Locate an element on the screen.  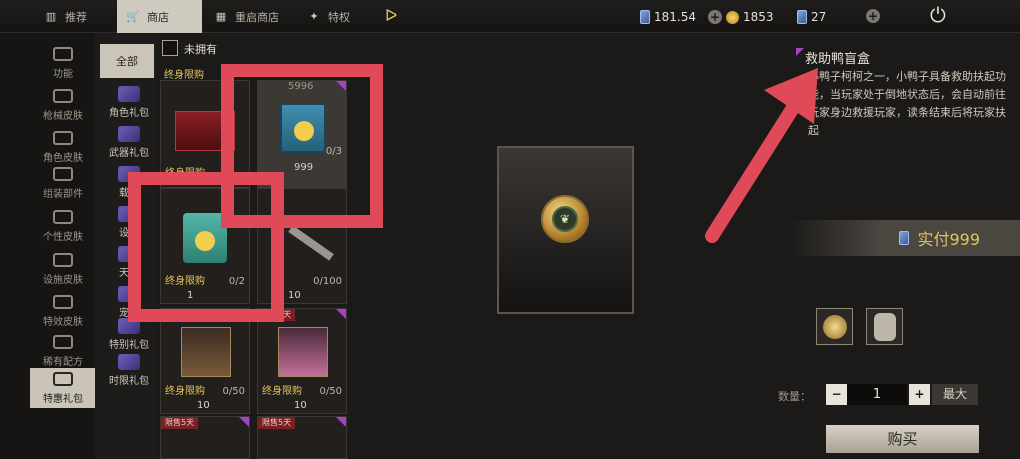
restart-store-icon: ▦ is located at coordinates (221, 16).